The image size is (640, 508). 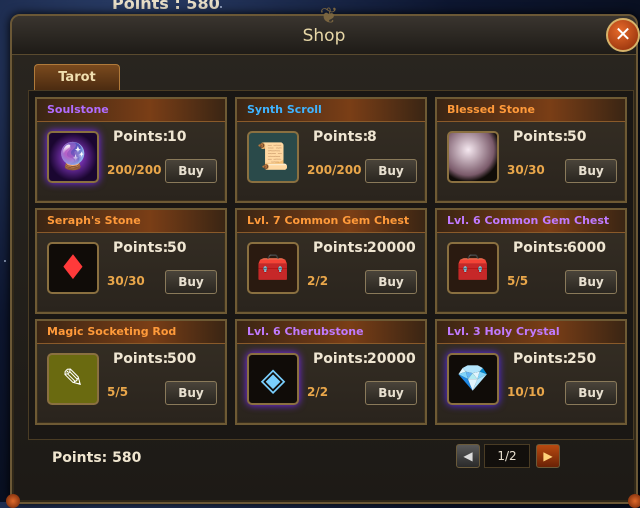 What do you see at coordinates (177, 137) in the screenshot?
I see `item-points: 10` at bounding box center [177, 137].